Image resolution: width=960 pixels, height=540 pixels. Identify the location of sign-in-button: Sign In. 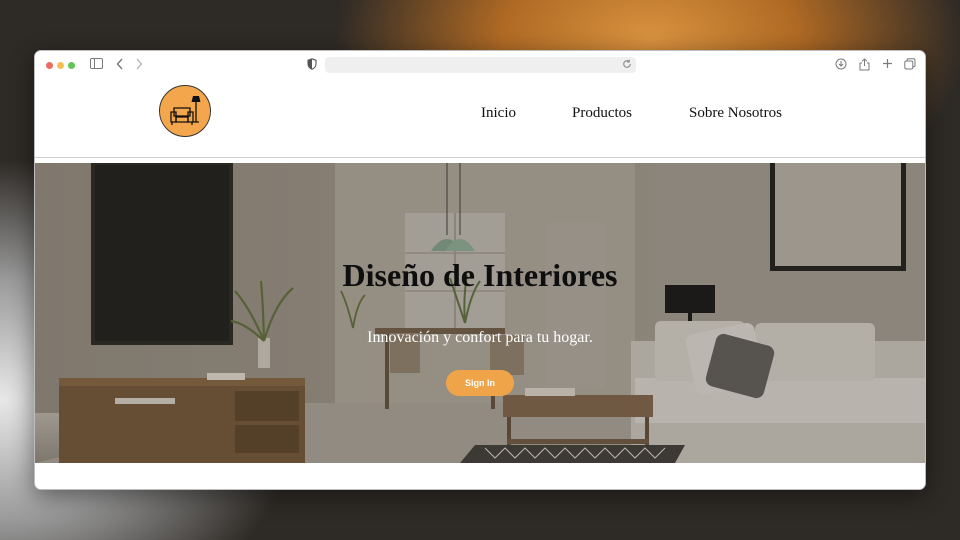
(480, 383).